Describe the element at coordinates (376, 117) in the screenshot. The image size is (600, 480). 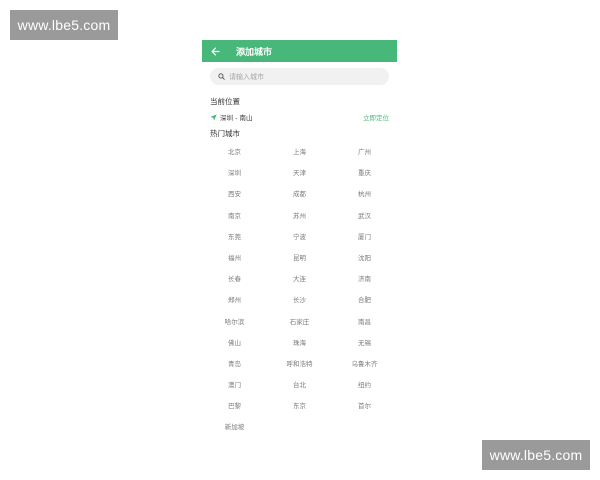
I see `locate-now-button: 立即定位` at that location.